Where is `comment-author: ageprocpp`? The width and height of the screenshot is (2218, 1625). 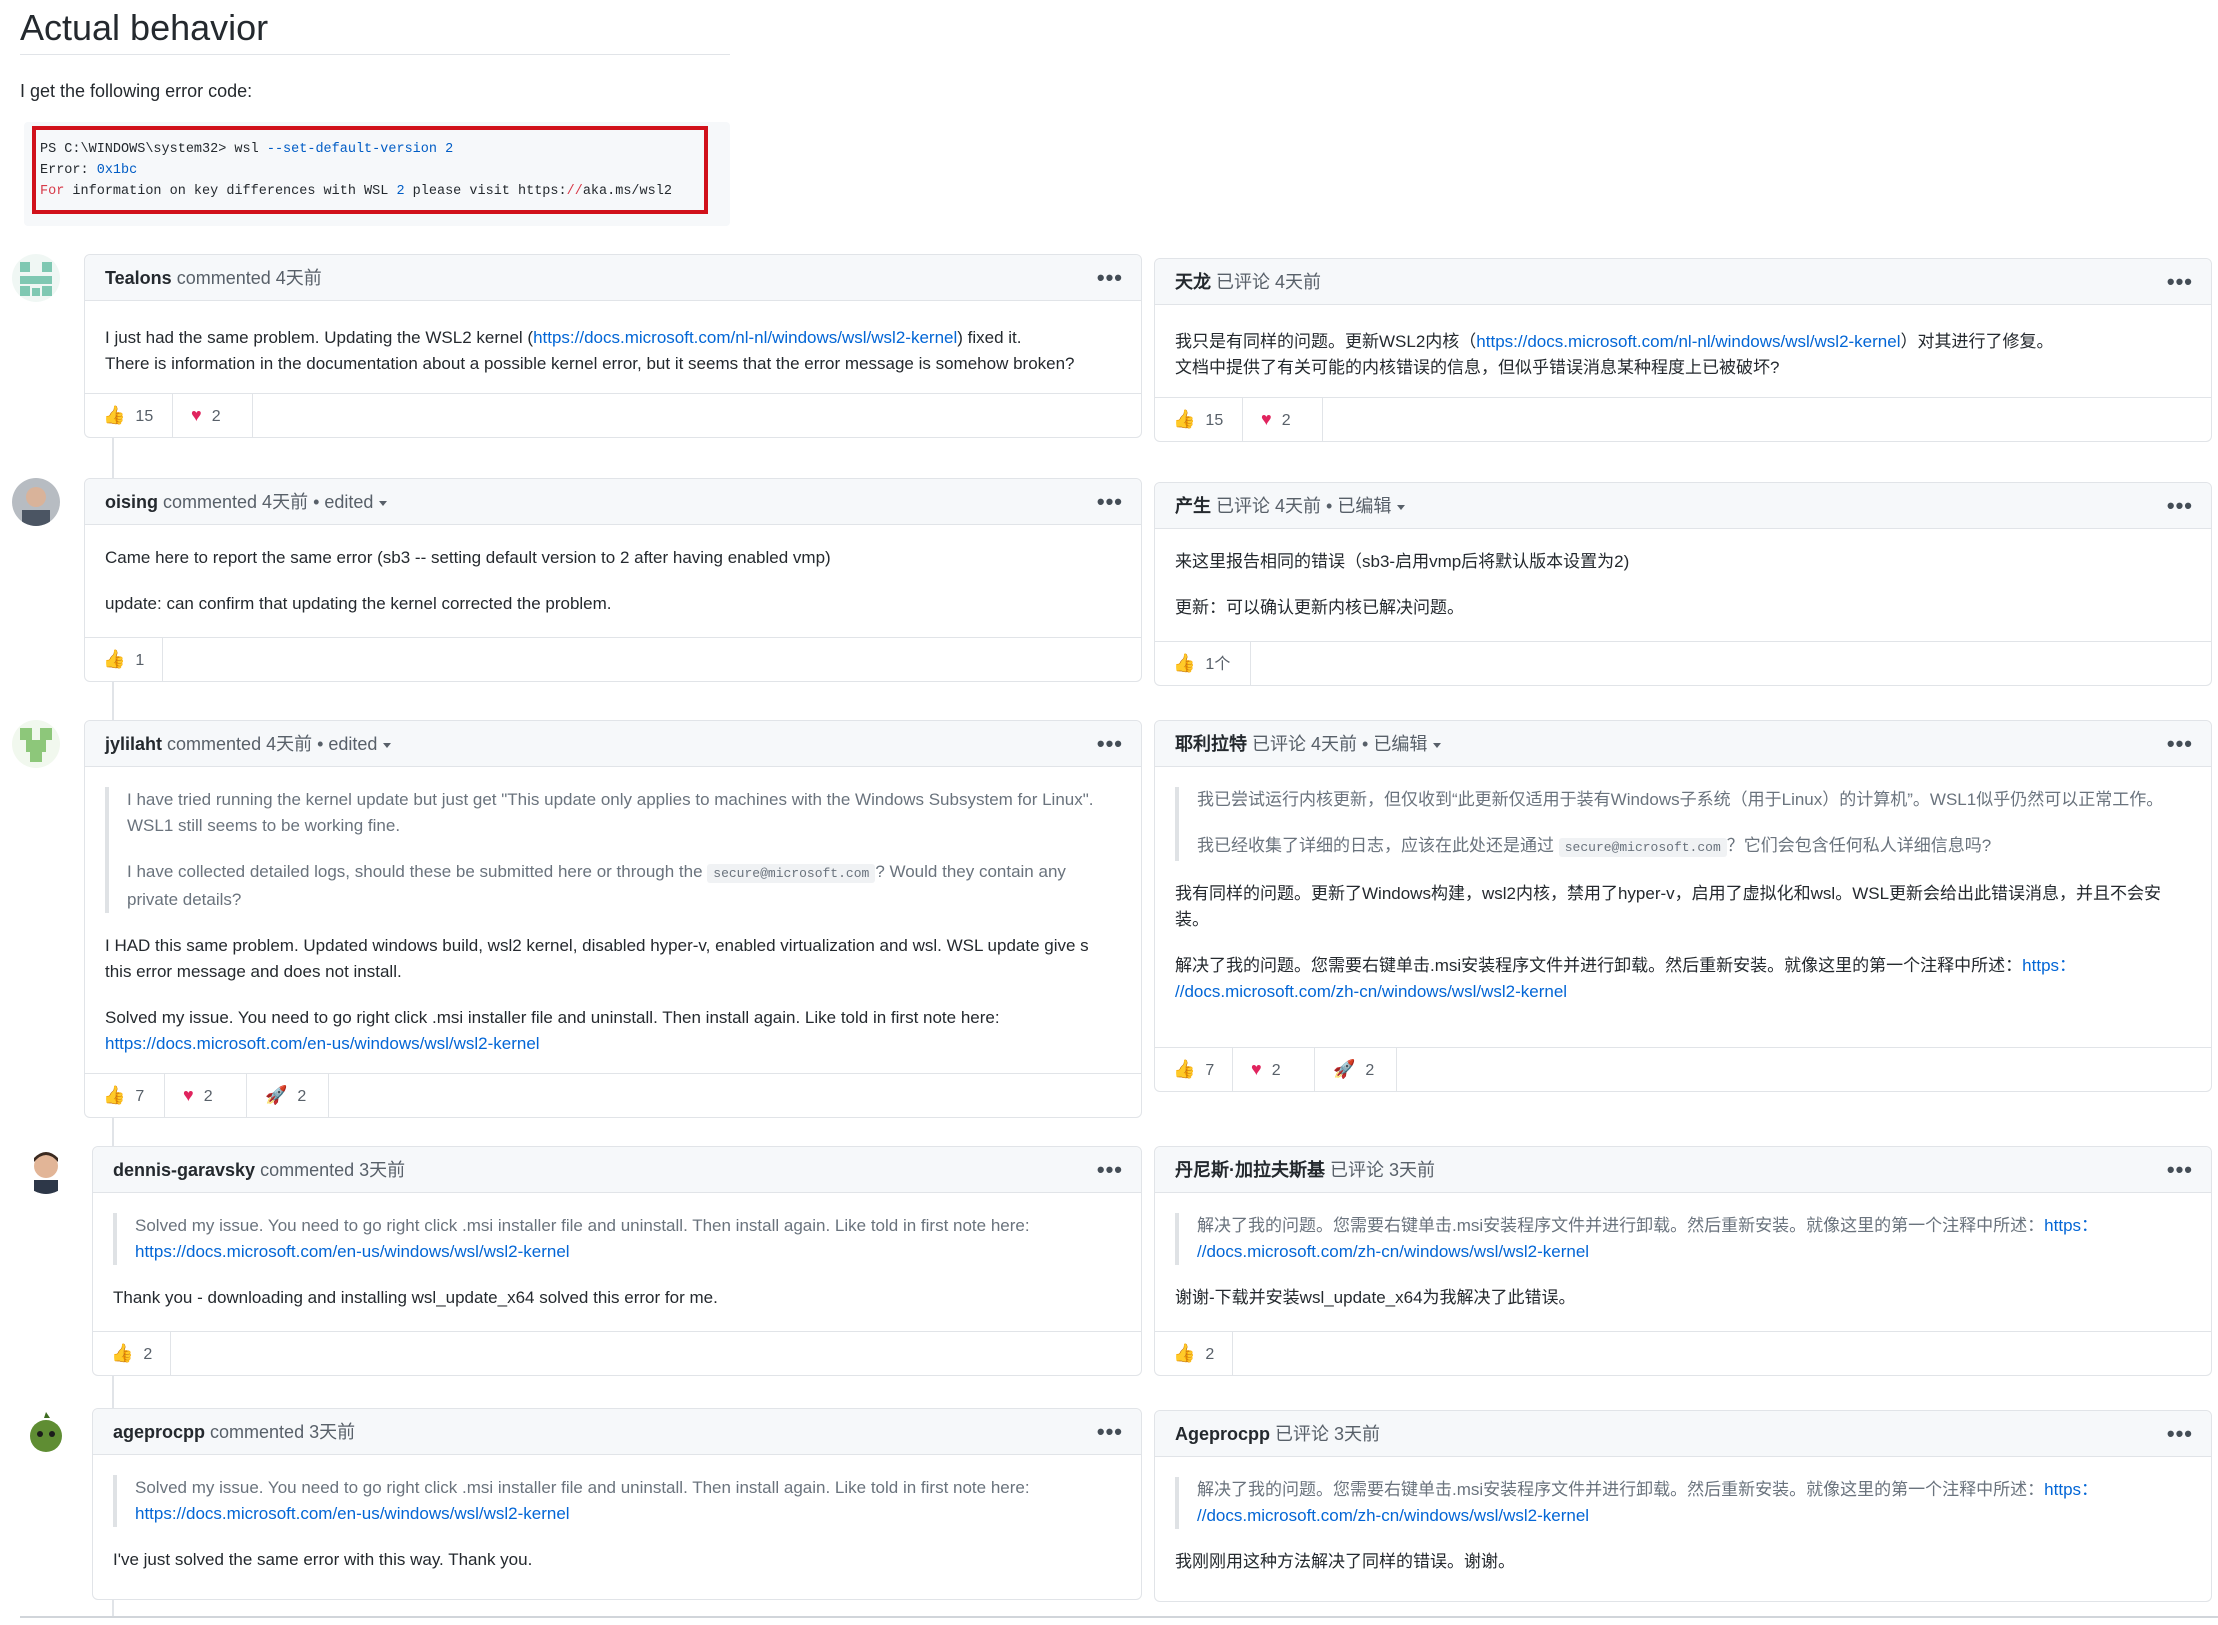 comment-author: ageprocpp is located at coordinates (159, 1432).